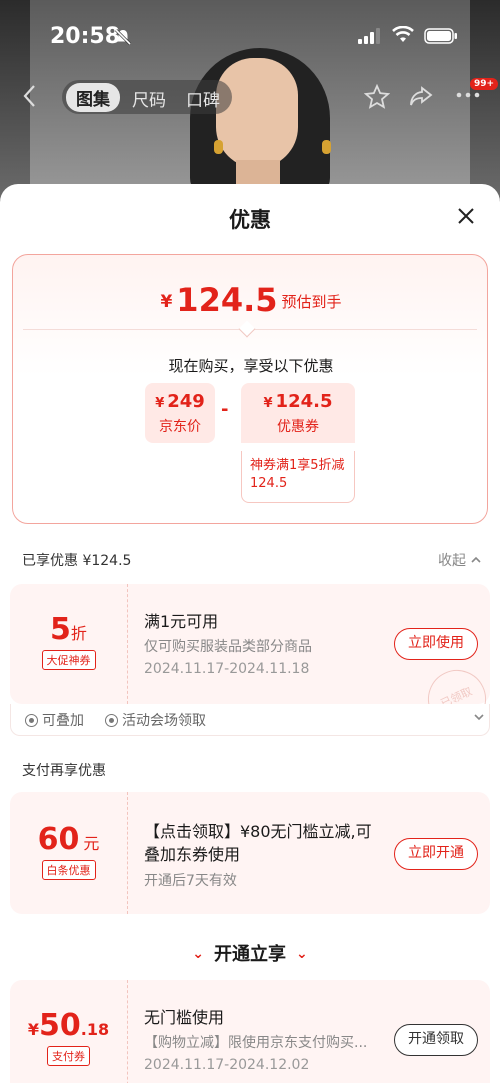 The width and height of the screenshot is (500, 1083). I want to click on jd-price-value: 249, so click(186, 401).